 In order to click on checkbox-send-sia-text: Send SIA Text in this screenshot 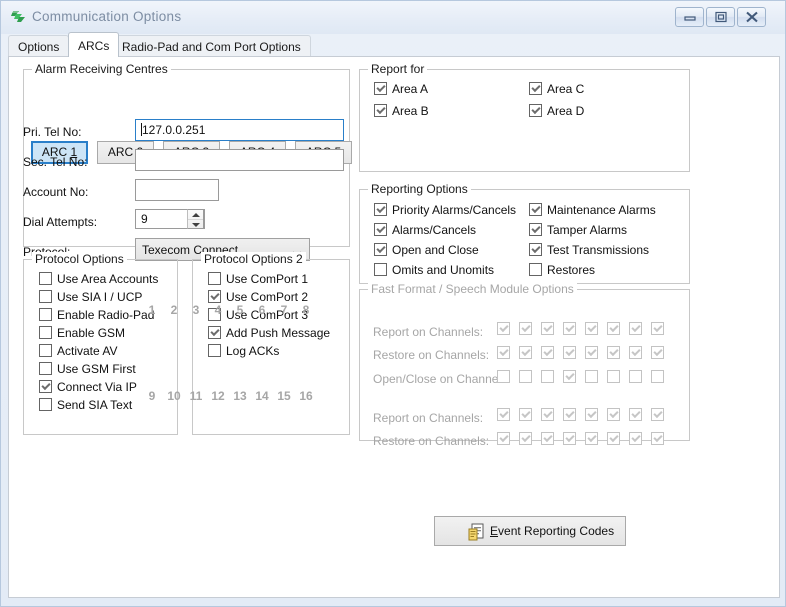, I will do `click(85, 405)`.